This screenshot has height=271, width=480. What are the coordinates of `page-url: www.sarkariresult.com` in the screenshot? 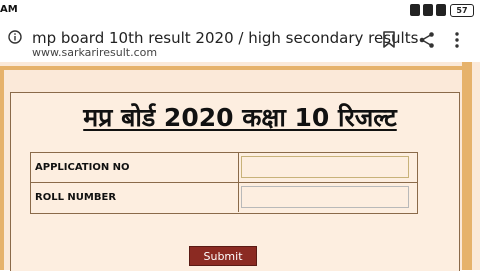 It's located at (94, 52).